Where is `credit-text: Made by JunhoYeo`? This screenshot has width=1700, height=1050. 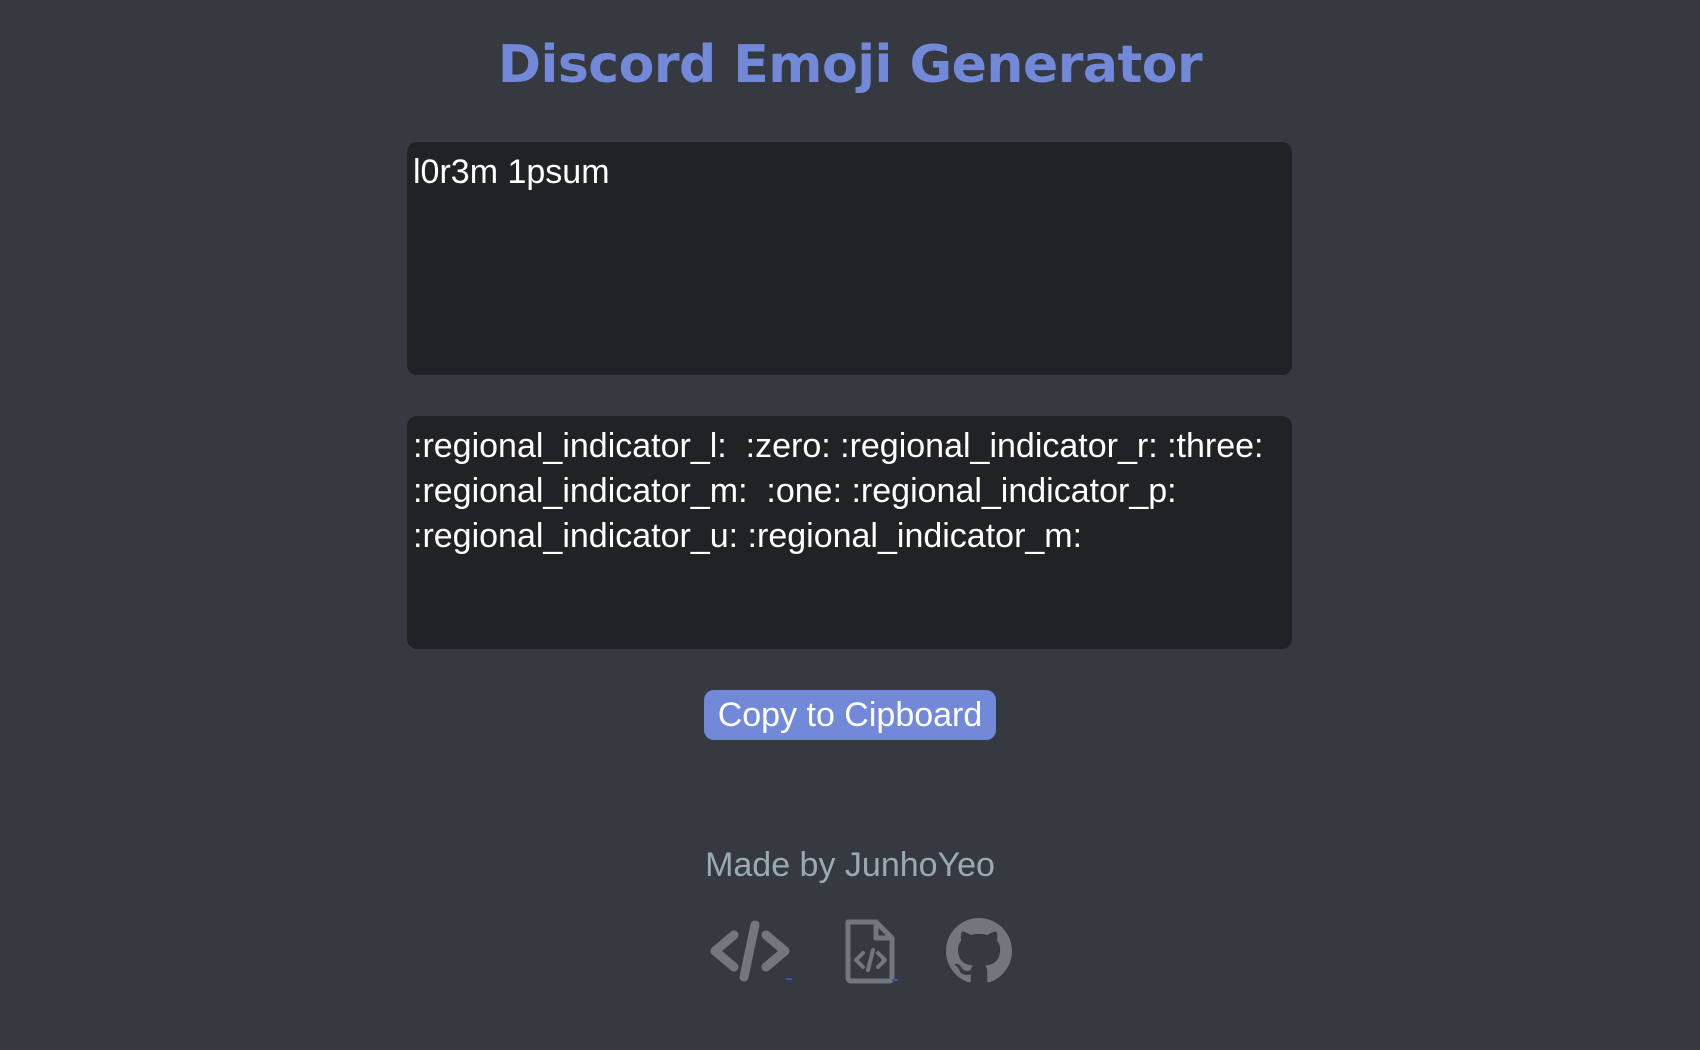 credit-text: Made by JunhoYeo is located at coordinates (850, 865).